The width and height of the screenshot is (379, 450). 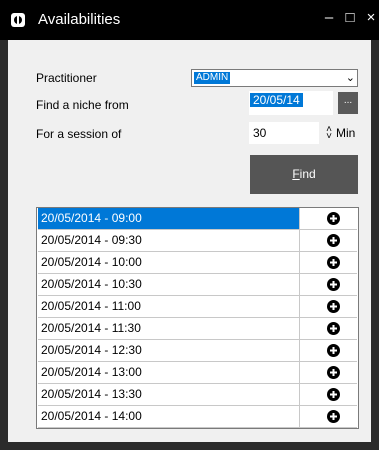 I want to click on slot-time: 20/05/2014 - 09:00, so click(x=169, y=218).